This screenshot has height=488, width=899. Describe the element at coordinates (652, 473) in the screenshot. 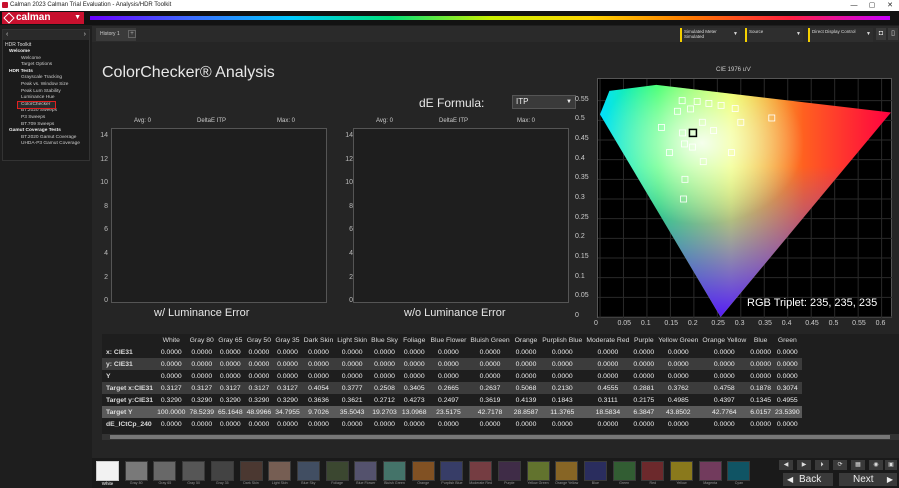

I see `swatch-red: Red` at that location.